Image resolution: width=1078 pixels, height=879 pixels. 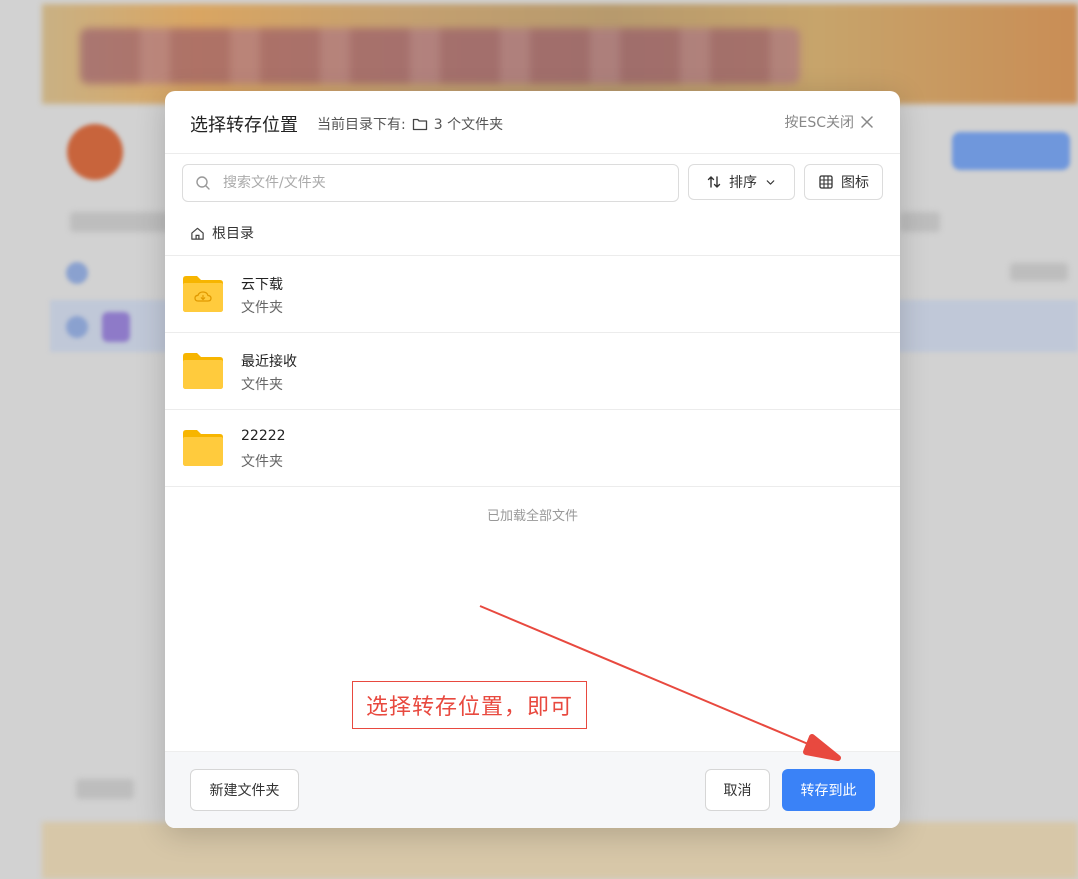 I want to click on sort-button: 排序, so click(x=741, y=182).